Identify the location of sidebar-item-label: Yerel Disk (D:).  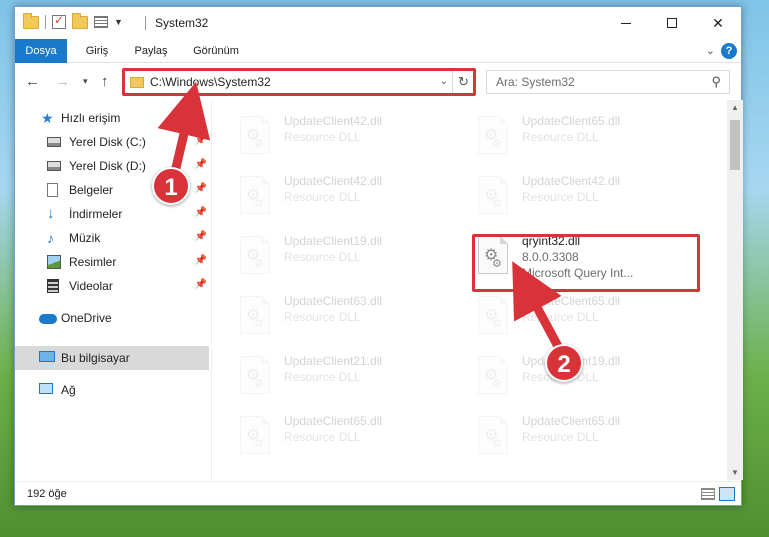
(107, 166).